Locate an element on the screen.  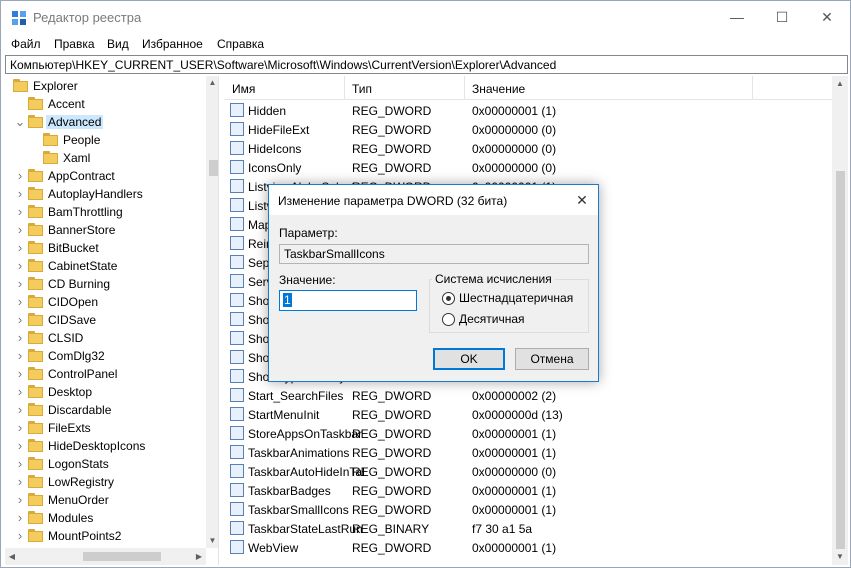
menu-file: Файл is located at coordinates (26, 44).